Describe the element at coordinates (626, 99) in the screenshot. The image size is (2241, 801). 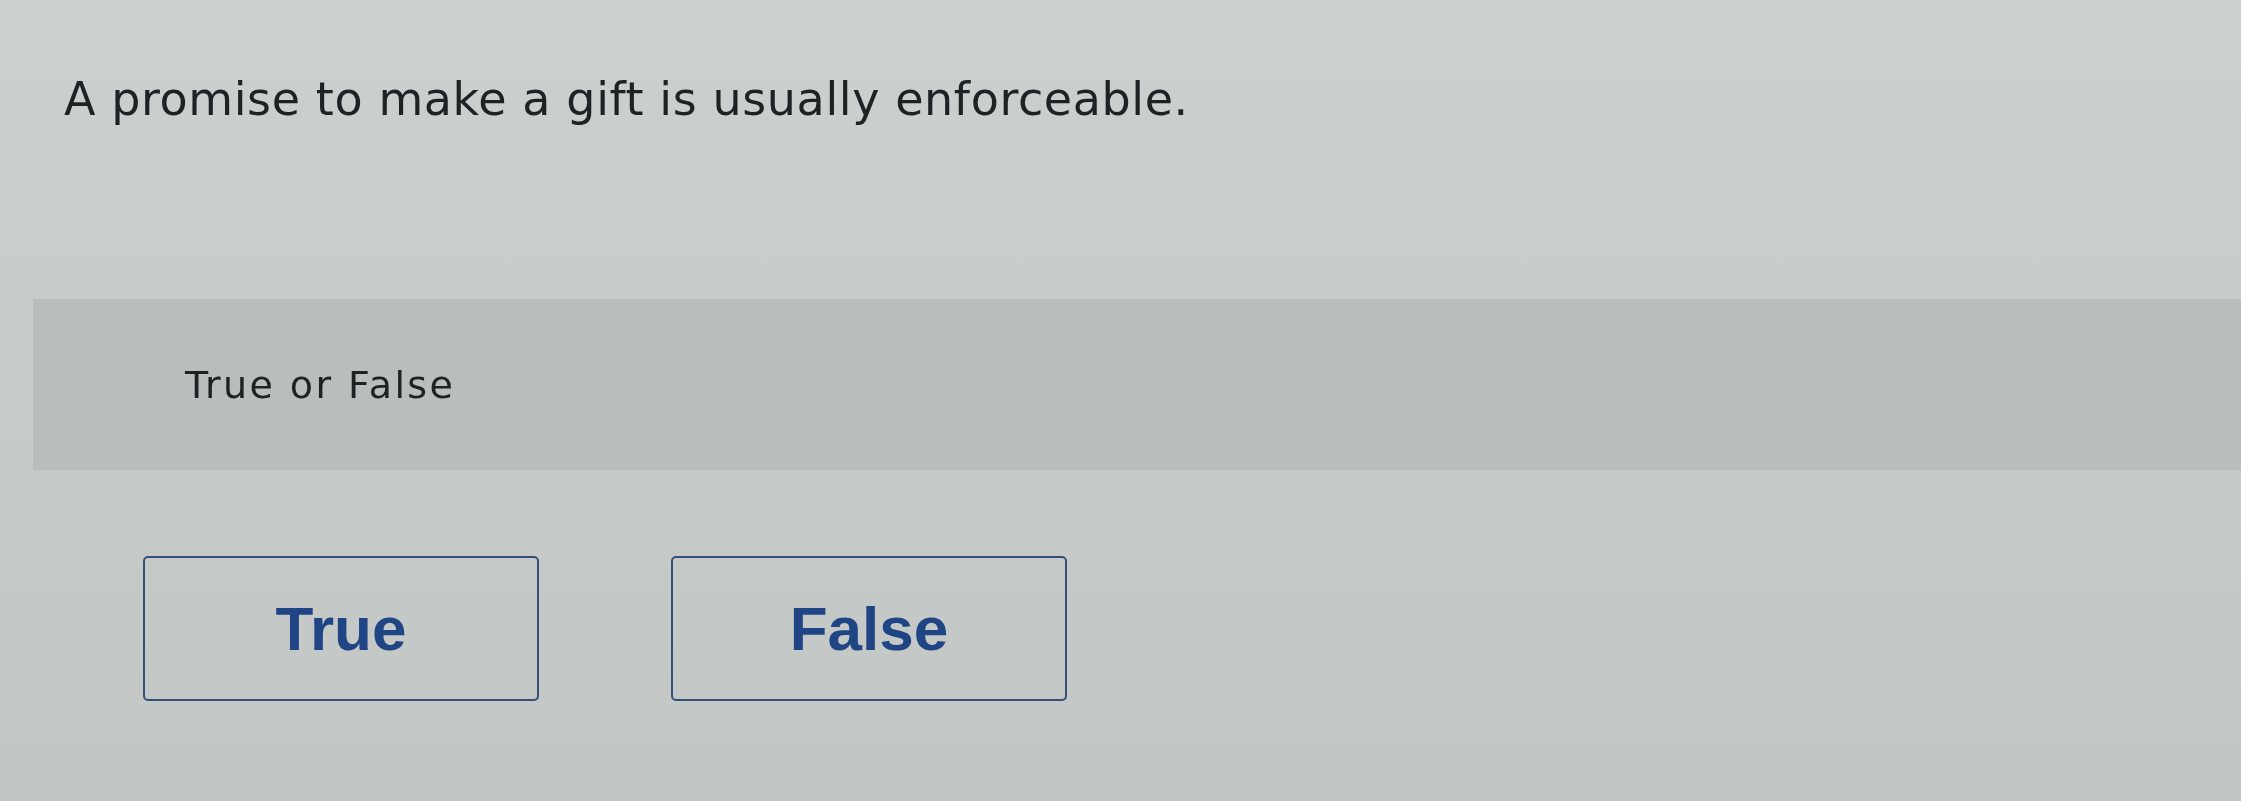
I see `question-text: A promise to make a gift is usually enforceable.` at that location.